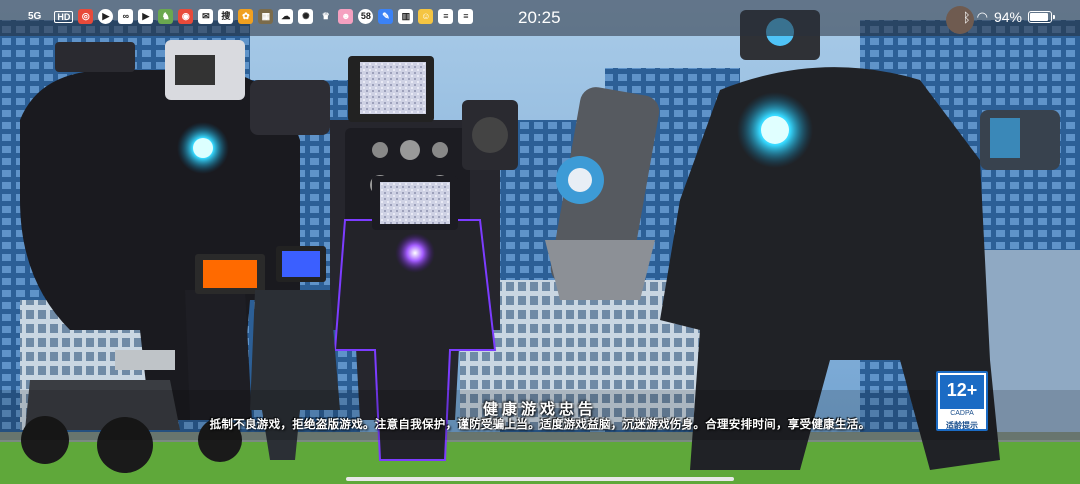 The image size is (1080, 484). Describe the element at coordinates (86, 16) in the screenshot. I see `notification-app-icon: ◎` at that location.